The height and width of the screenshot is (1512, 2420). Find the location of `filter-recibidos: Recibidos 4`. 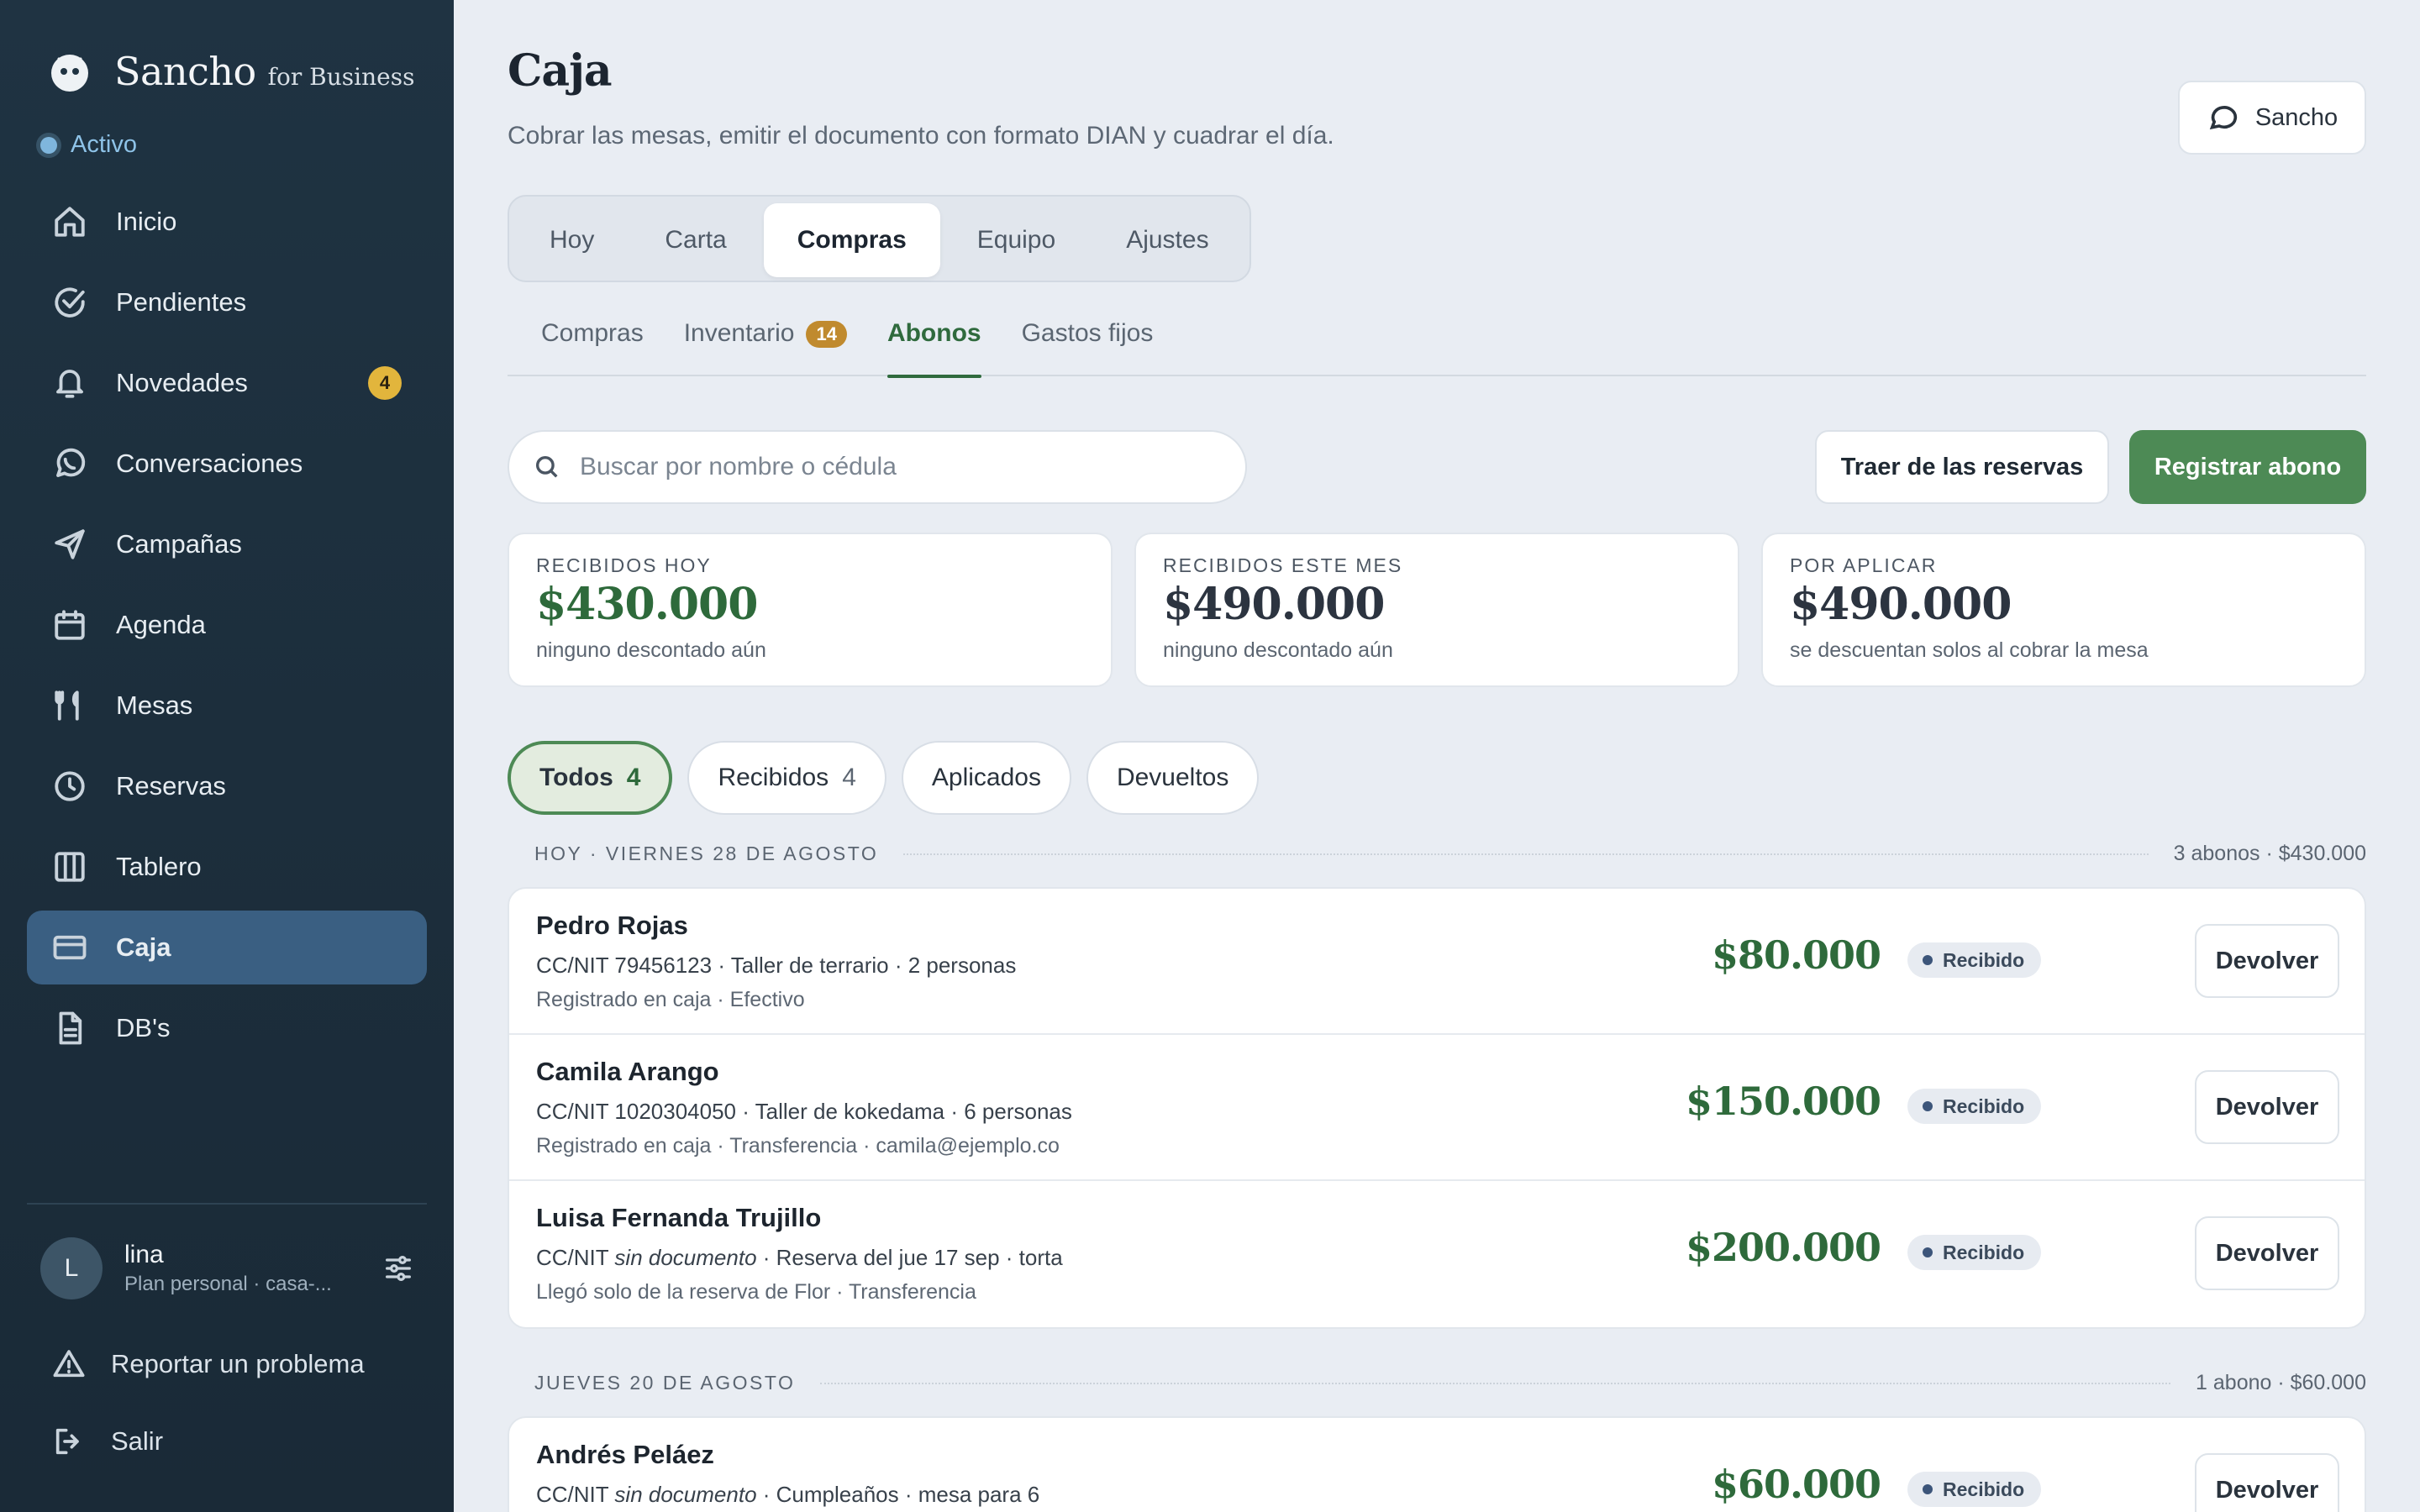

filter-recibidos: Recibidos 4 is located at coordinates (786, 778).